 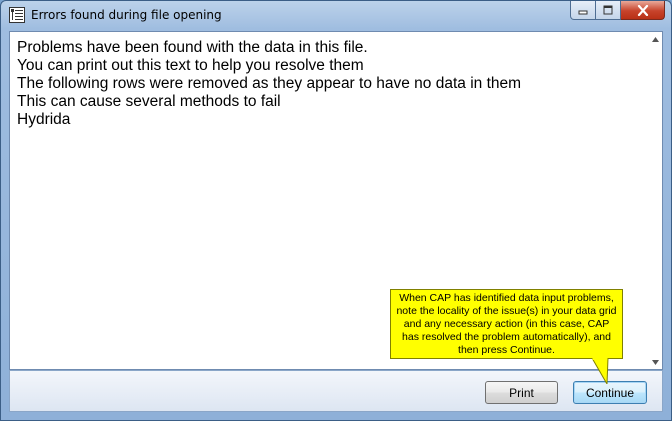 I want to click on minimize-icon, so click(x=583, y=12).